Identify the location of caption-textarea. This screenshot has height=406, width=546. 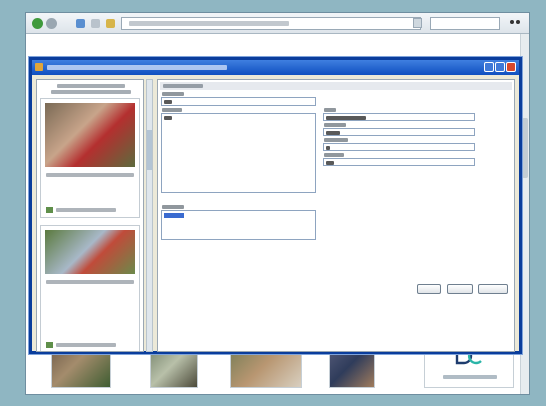
(238, 153).